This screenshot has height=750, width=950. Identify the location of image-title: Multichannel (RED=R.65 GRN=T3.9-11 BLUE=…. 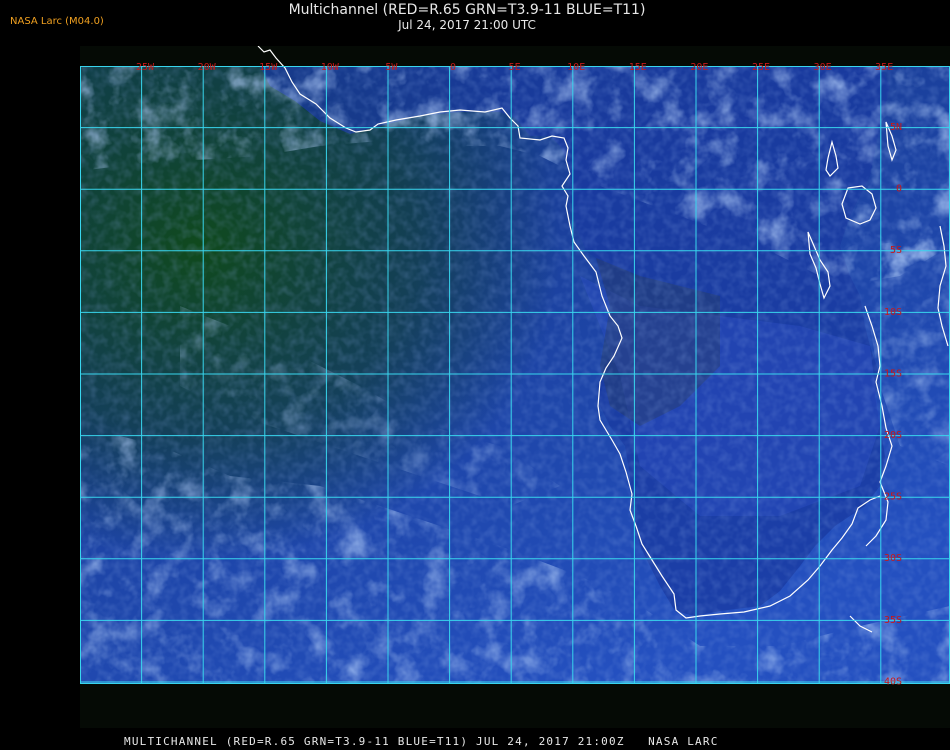
(467, 10).